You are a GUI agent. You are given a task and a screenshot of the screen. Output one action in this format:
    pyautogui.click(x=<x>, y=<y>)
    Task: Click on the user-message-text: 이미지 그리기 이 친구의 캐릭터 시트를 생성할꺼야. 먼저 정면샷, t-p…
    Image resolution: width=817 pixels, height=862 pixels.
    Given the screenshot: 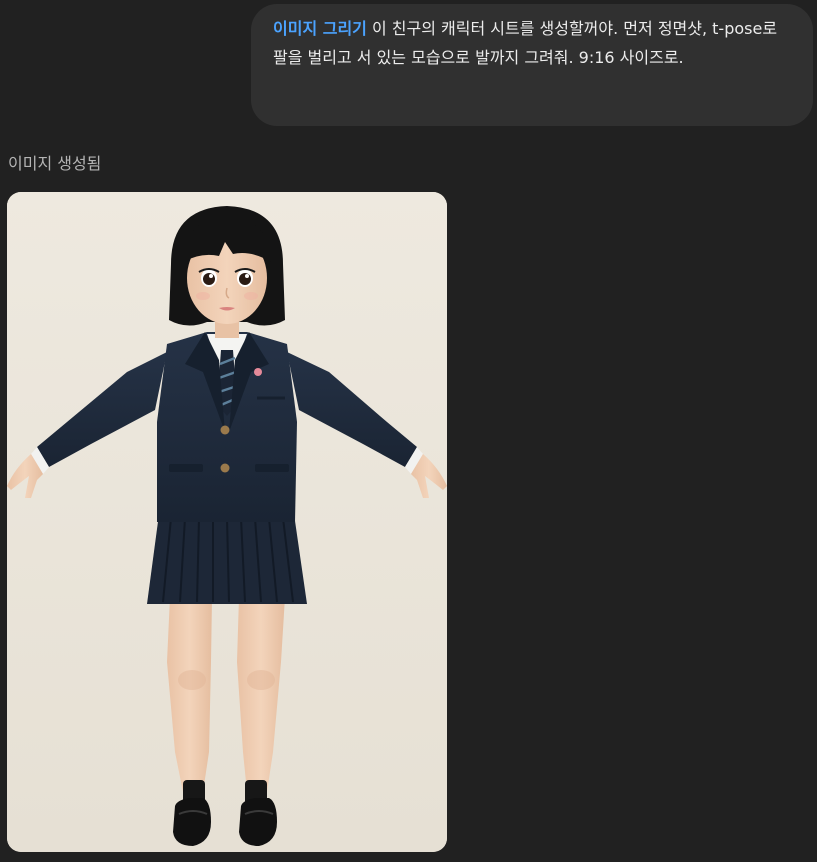 What is the action you would take?
    pyautogui.click(x=531, y=43)
    